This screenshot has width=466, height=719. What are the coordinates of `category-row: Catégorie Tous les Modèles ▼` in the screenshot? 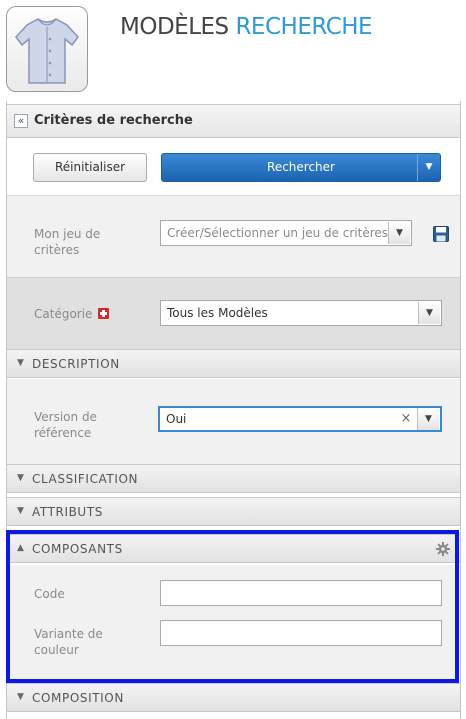 It's located at (233, 313).